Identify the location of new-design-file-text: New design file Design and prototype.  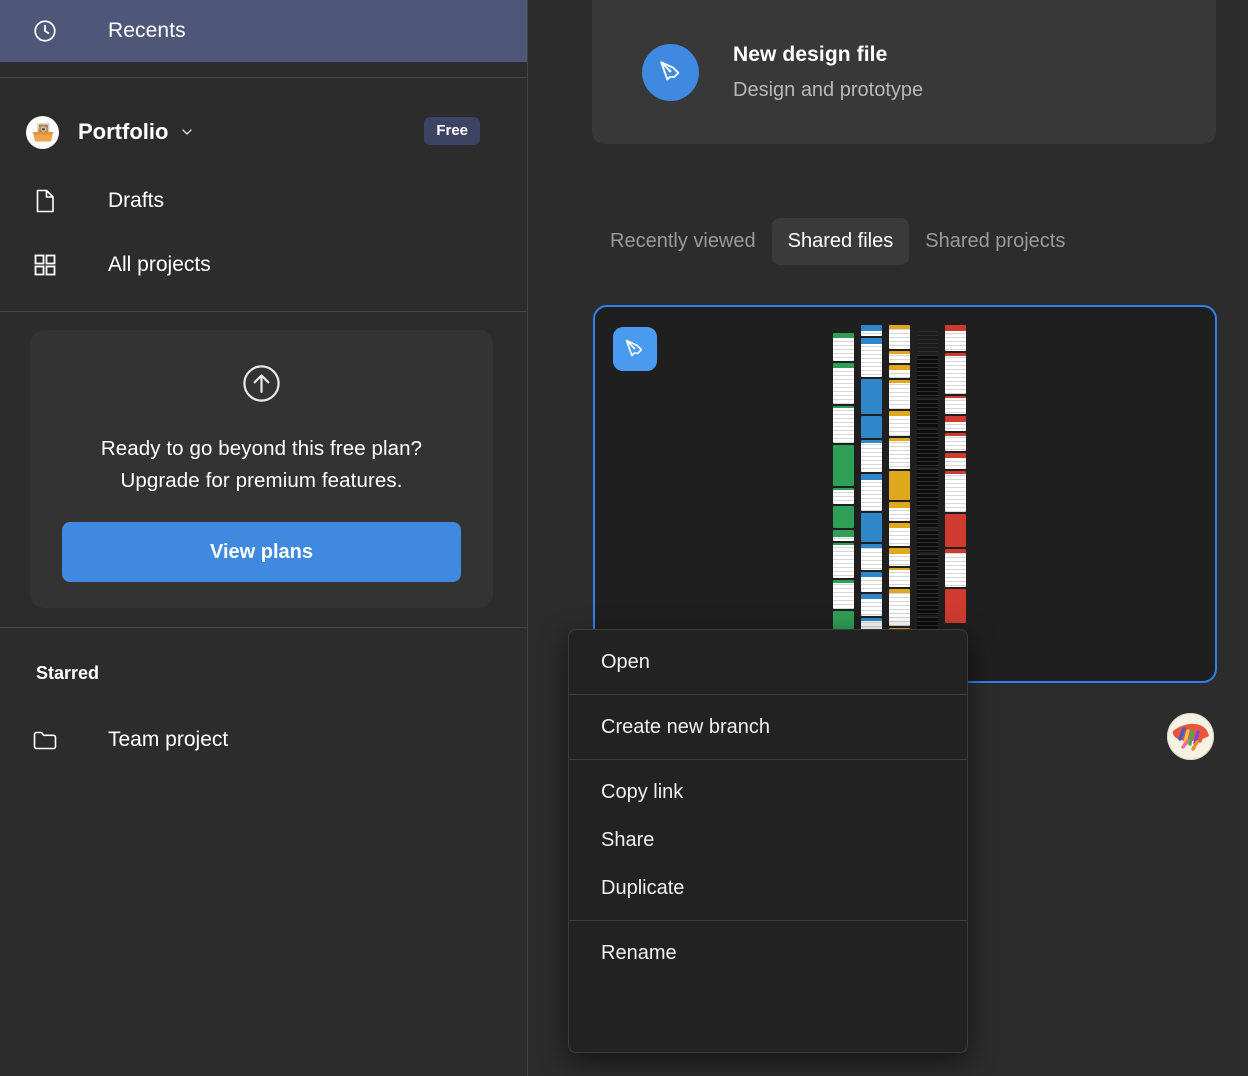
(828, 72).